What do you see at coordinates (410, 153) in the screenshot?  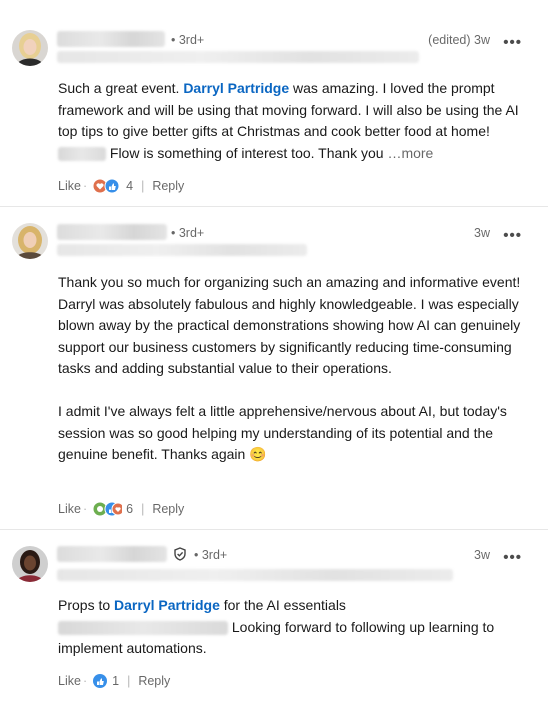 I see `see-more-link: …more` at bounding box center [410, 153].